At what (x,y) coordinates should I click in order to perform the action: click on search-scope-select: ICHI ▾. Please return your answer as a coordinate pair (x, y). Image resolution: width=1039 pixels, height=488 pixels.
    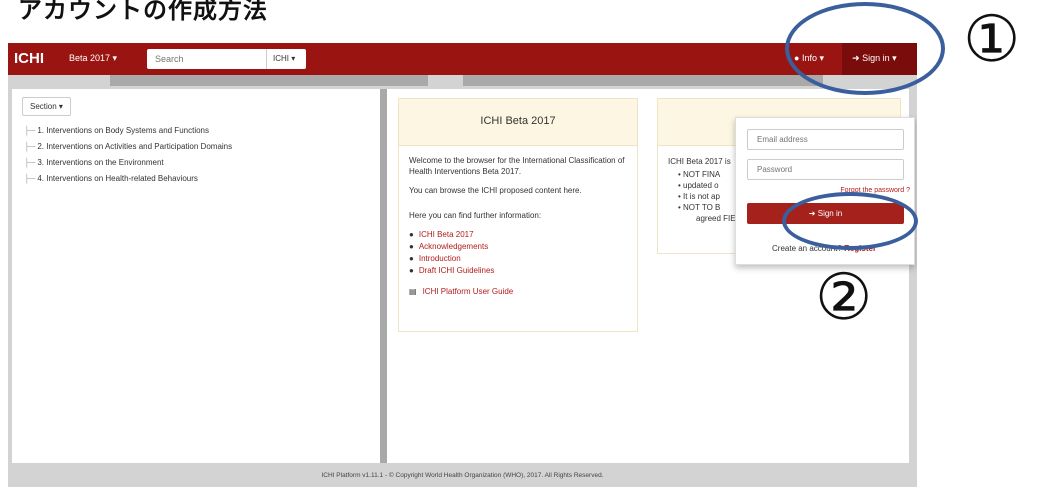
    Looking at the image, I should click on (286, 59).